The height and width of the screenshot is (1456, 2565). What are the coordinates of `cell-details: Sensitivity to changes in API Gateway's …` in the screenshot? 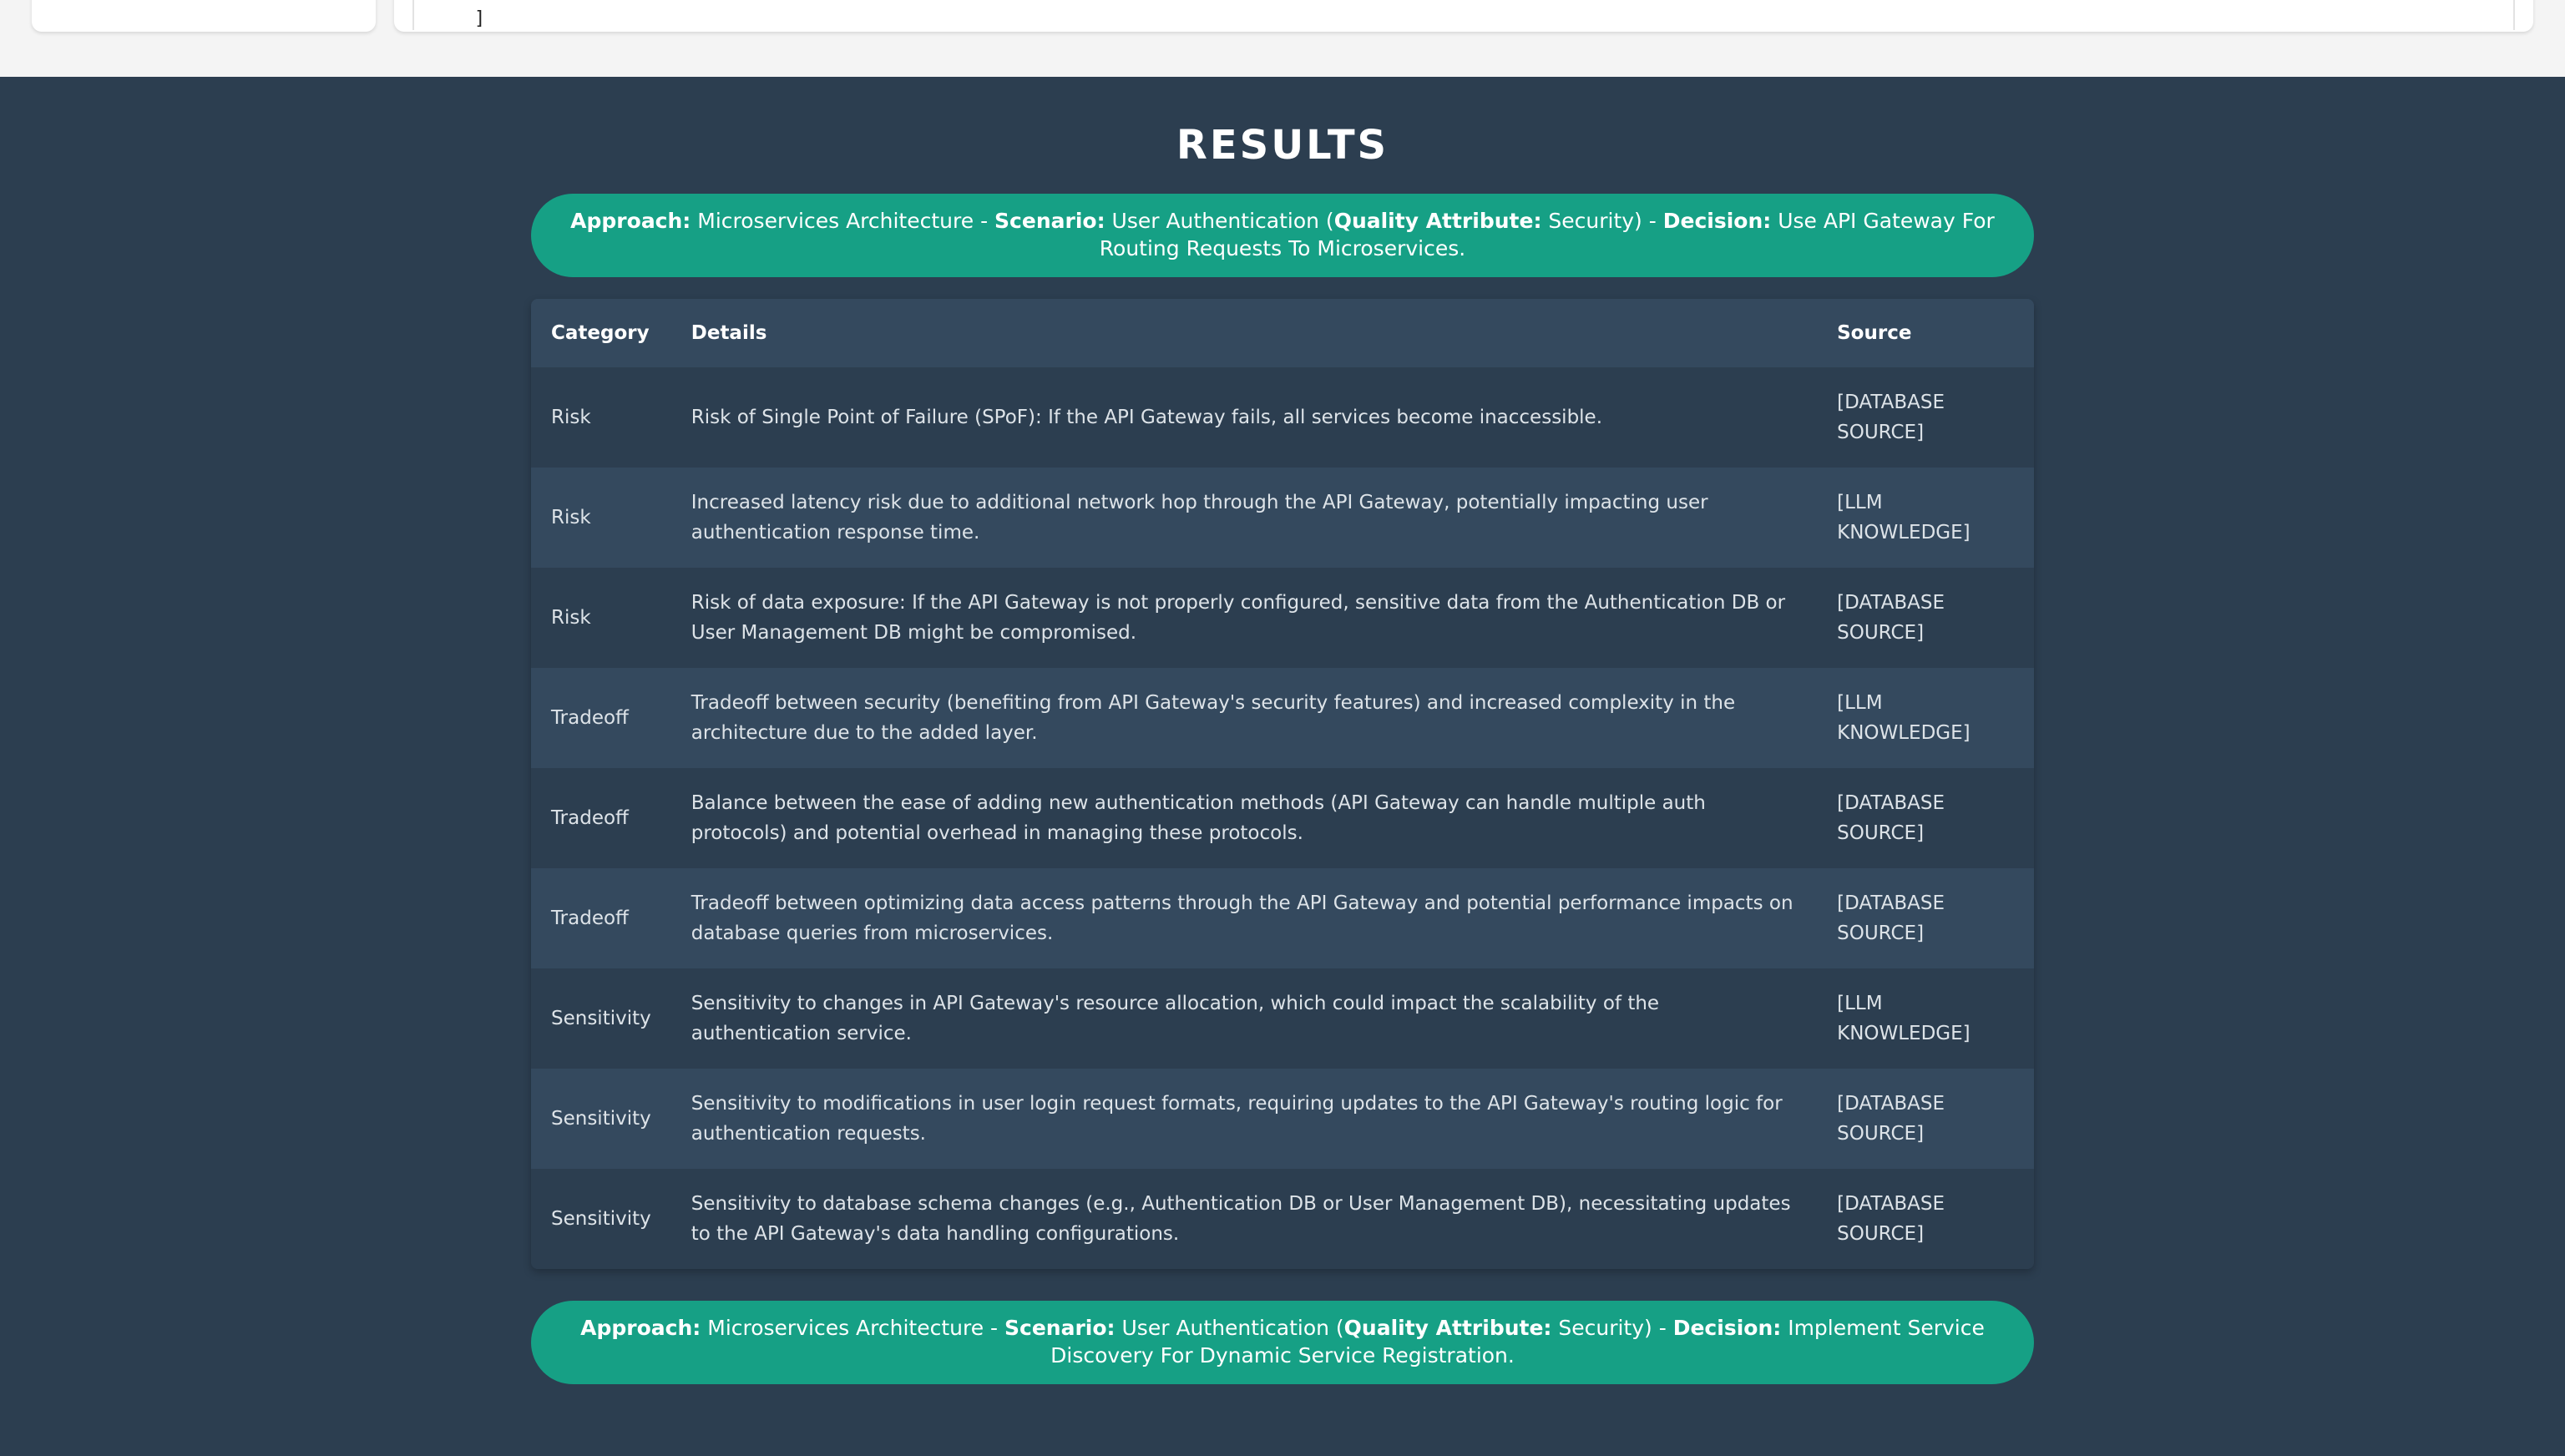 It's located at (1244, 1018).